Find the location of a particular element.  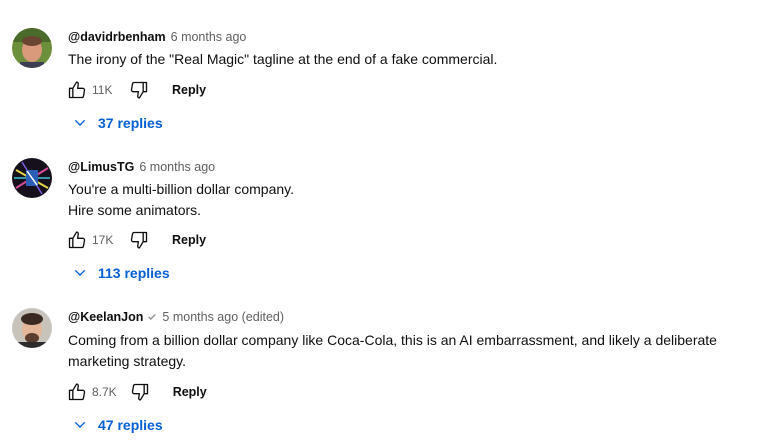

replies-count: 47 replies is located at coordinates (130, 425).